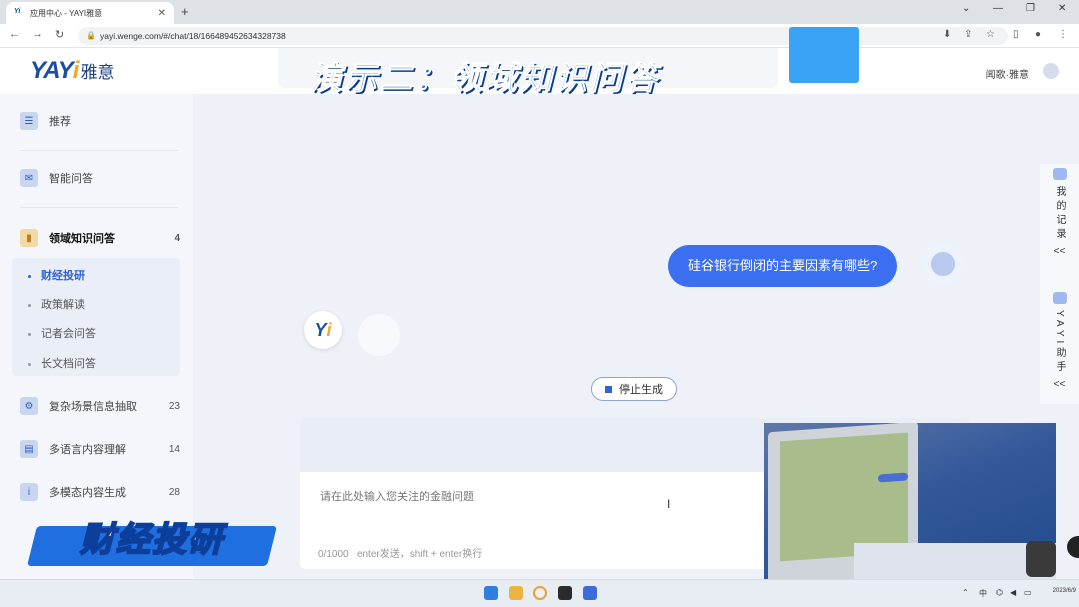  I want to click on sidepanel-icon: ▯, so click(1016, 34).